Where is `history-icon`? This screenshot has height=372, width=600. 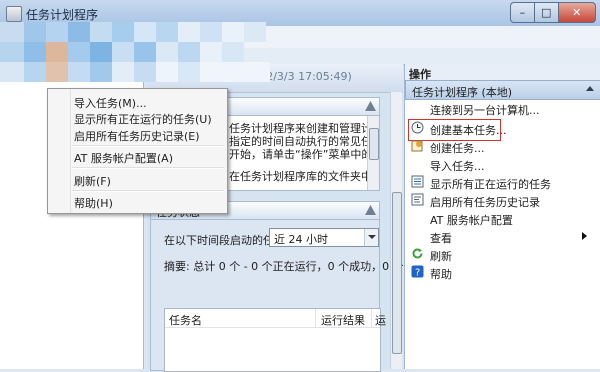 history-icon is located at coordinates (417, 199).